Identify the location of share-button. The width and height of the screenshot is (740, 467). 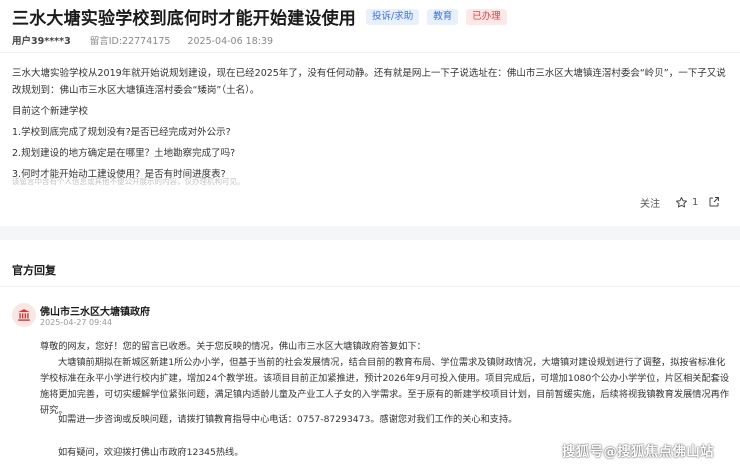
(714, 202).